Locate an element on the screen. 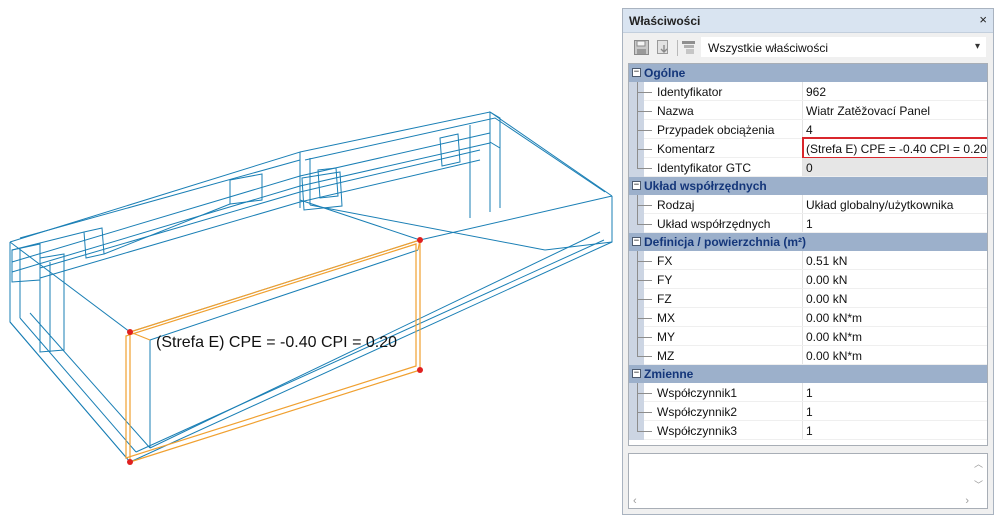 This screenshot has width=1003, height=522. scroll-down-icon: ﹀ is located at coordinates (978, 484).